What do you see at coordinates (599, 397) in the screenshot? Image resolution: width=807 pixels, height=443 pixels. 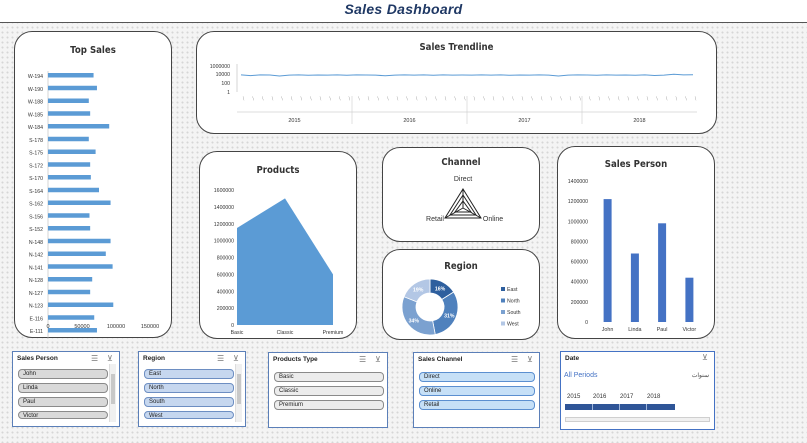 I see `timeline-year: 2016` at bounding box center [599, 397].